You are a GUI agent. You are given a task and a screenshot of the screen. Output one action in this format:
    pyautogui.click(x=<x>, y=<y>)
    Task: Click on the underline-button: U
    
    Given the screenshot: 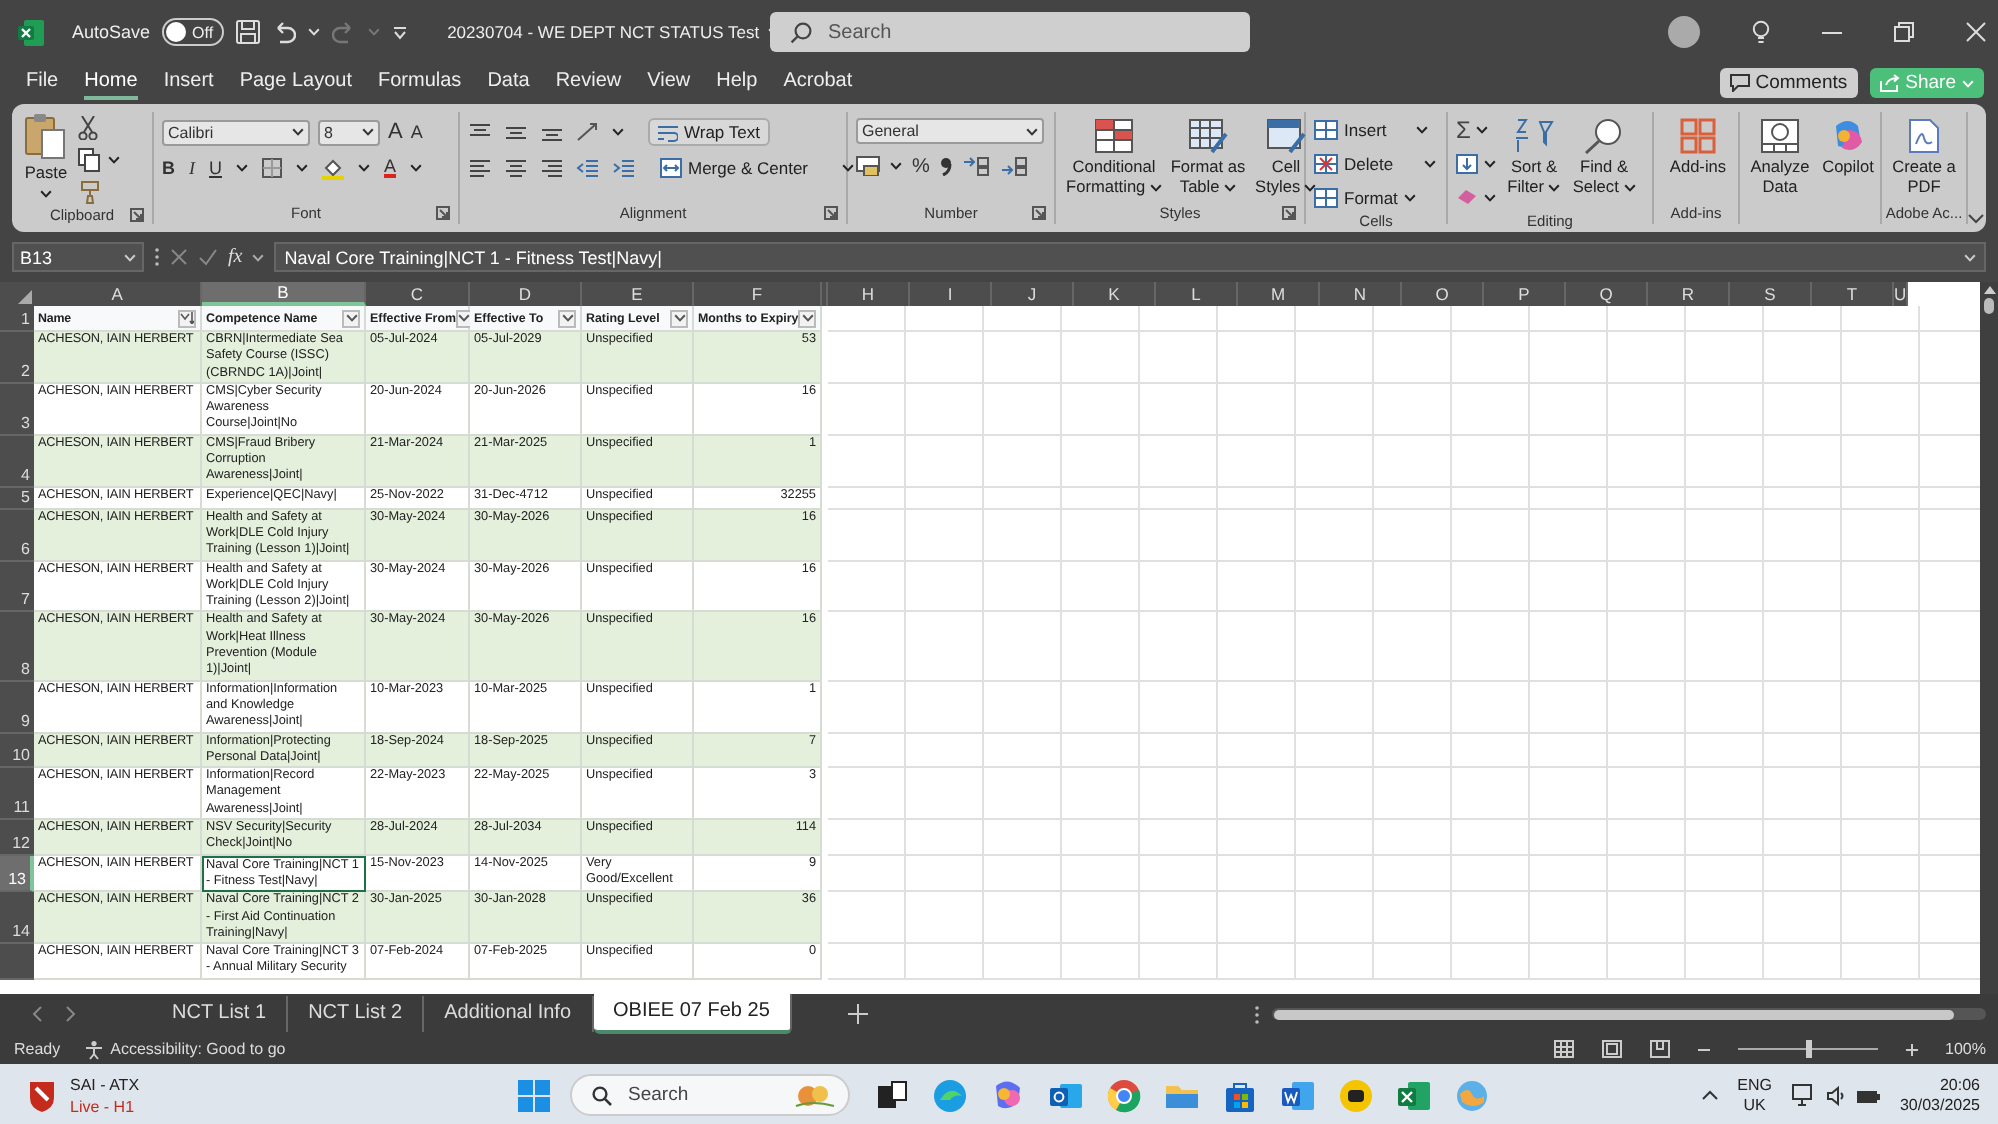 What is the action you would take?
    pyautogui.click(x=215, y=168)
    